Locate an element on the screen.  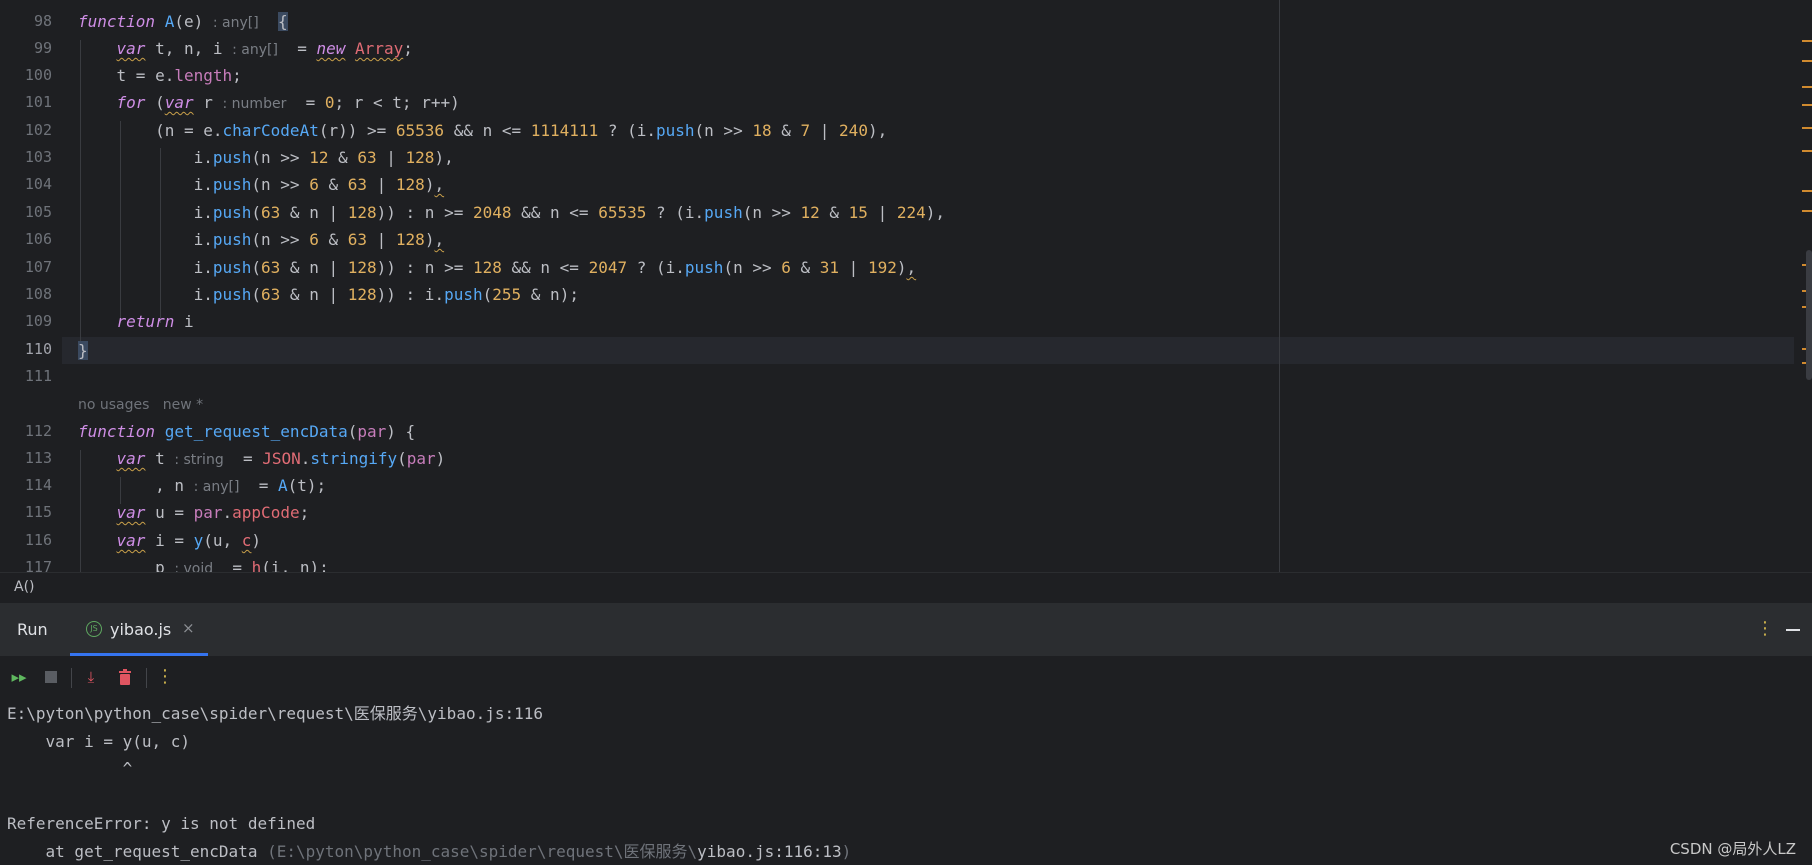
run-toolbar: ▸▸ ⤓ ⋮ is located at coordinates (906, 678).